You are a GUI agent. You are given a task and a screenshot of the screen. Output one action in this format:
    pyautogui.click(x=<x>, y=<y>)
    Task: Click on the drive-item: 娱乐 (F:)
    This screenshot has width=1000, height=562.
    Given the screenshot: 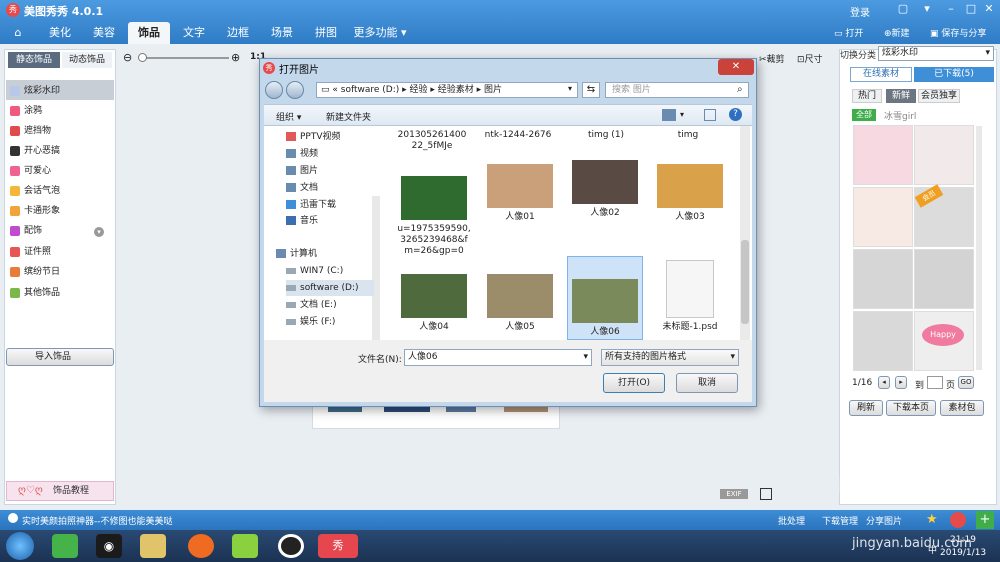 What is the action you would take?
    pyautogui.click(x=330, y=322)
    